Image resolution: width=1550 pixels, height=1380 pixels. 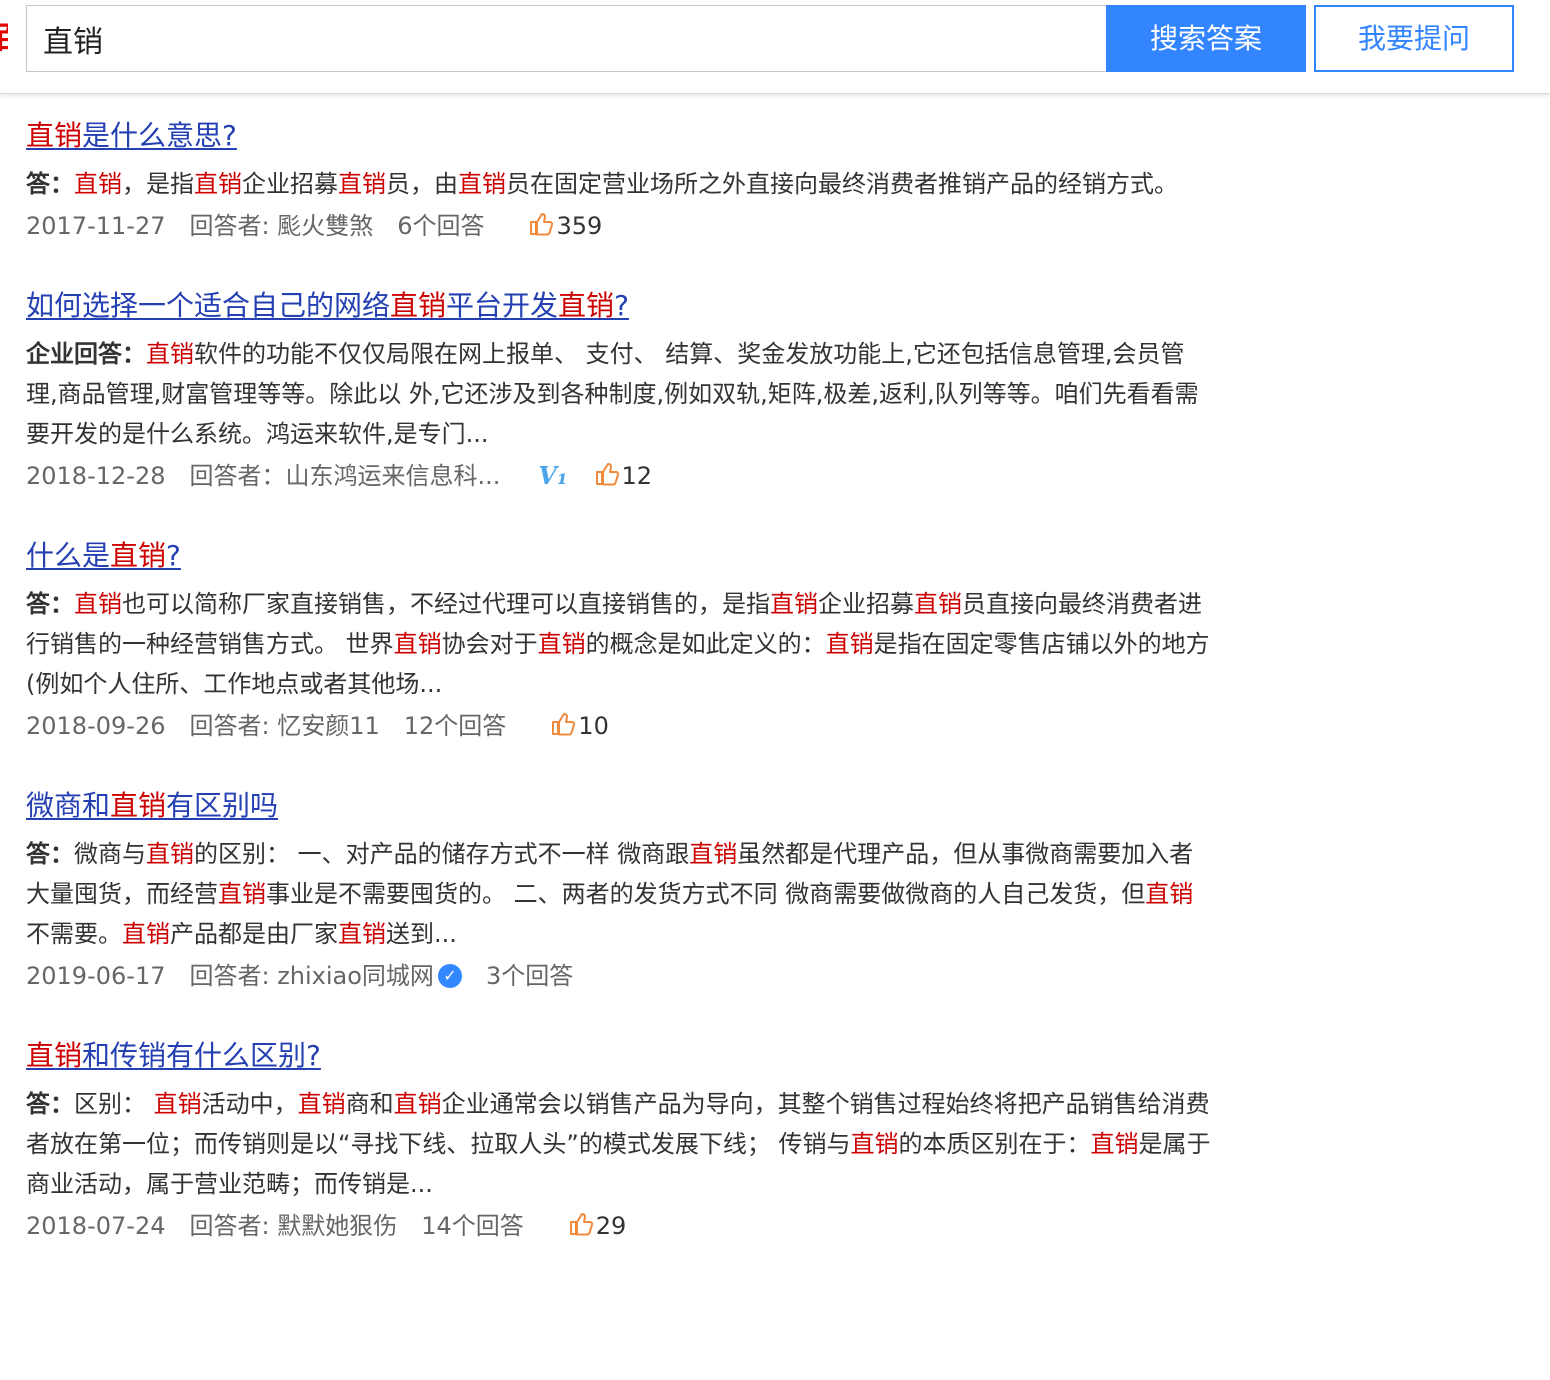 What do you see at coordinates (563, 38) in the screenshot?
I see `search-input` at bounding box center [563, 38].